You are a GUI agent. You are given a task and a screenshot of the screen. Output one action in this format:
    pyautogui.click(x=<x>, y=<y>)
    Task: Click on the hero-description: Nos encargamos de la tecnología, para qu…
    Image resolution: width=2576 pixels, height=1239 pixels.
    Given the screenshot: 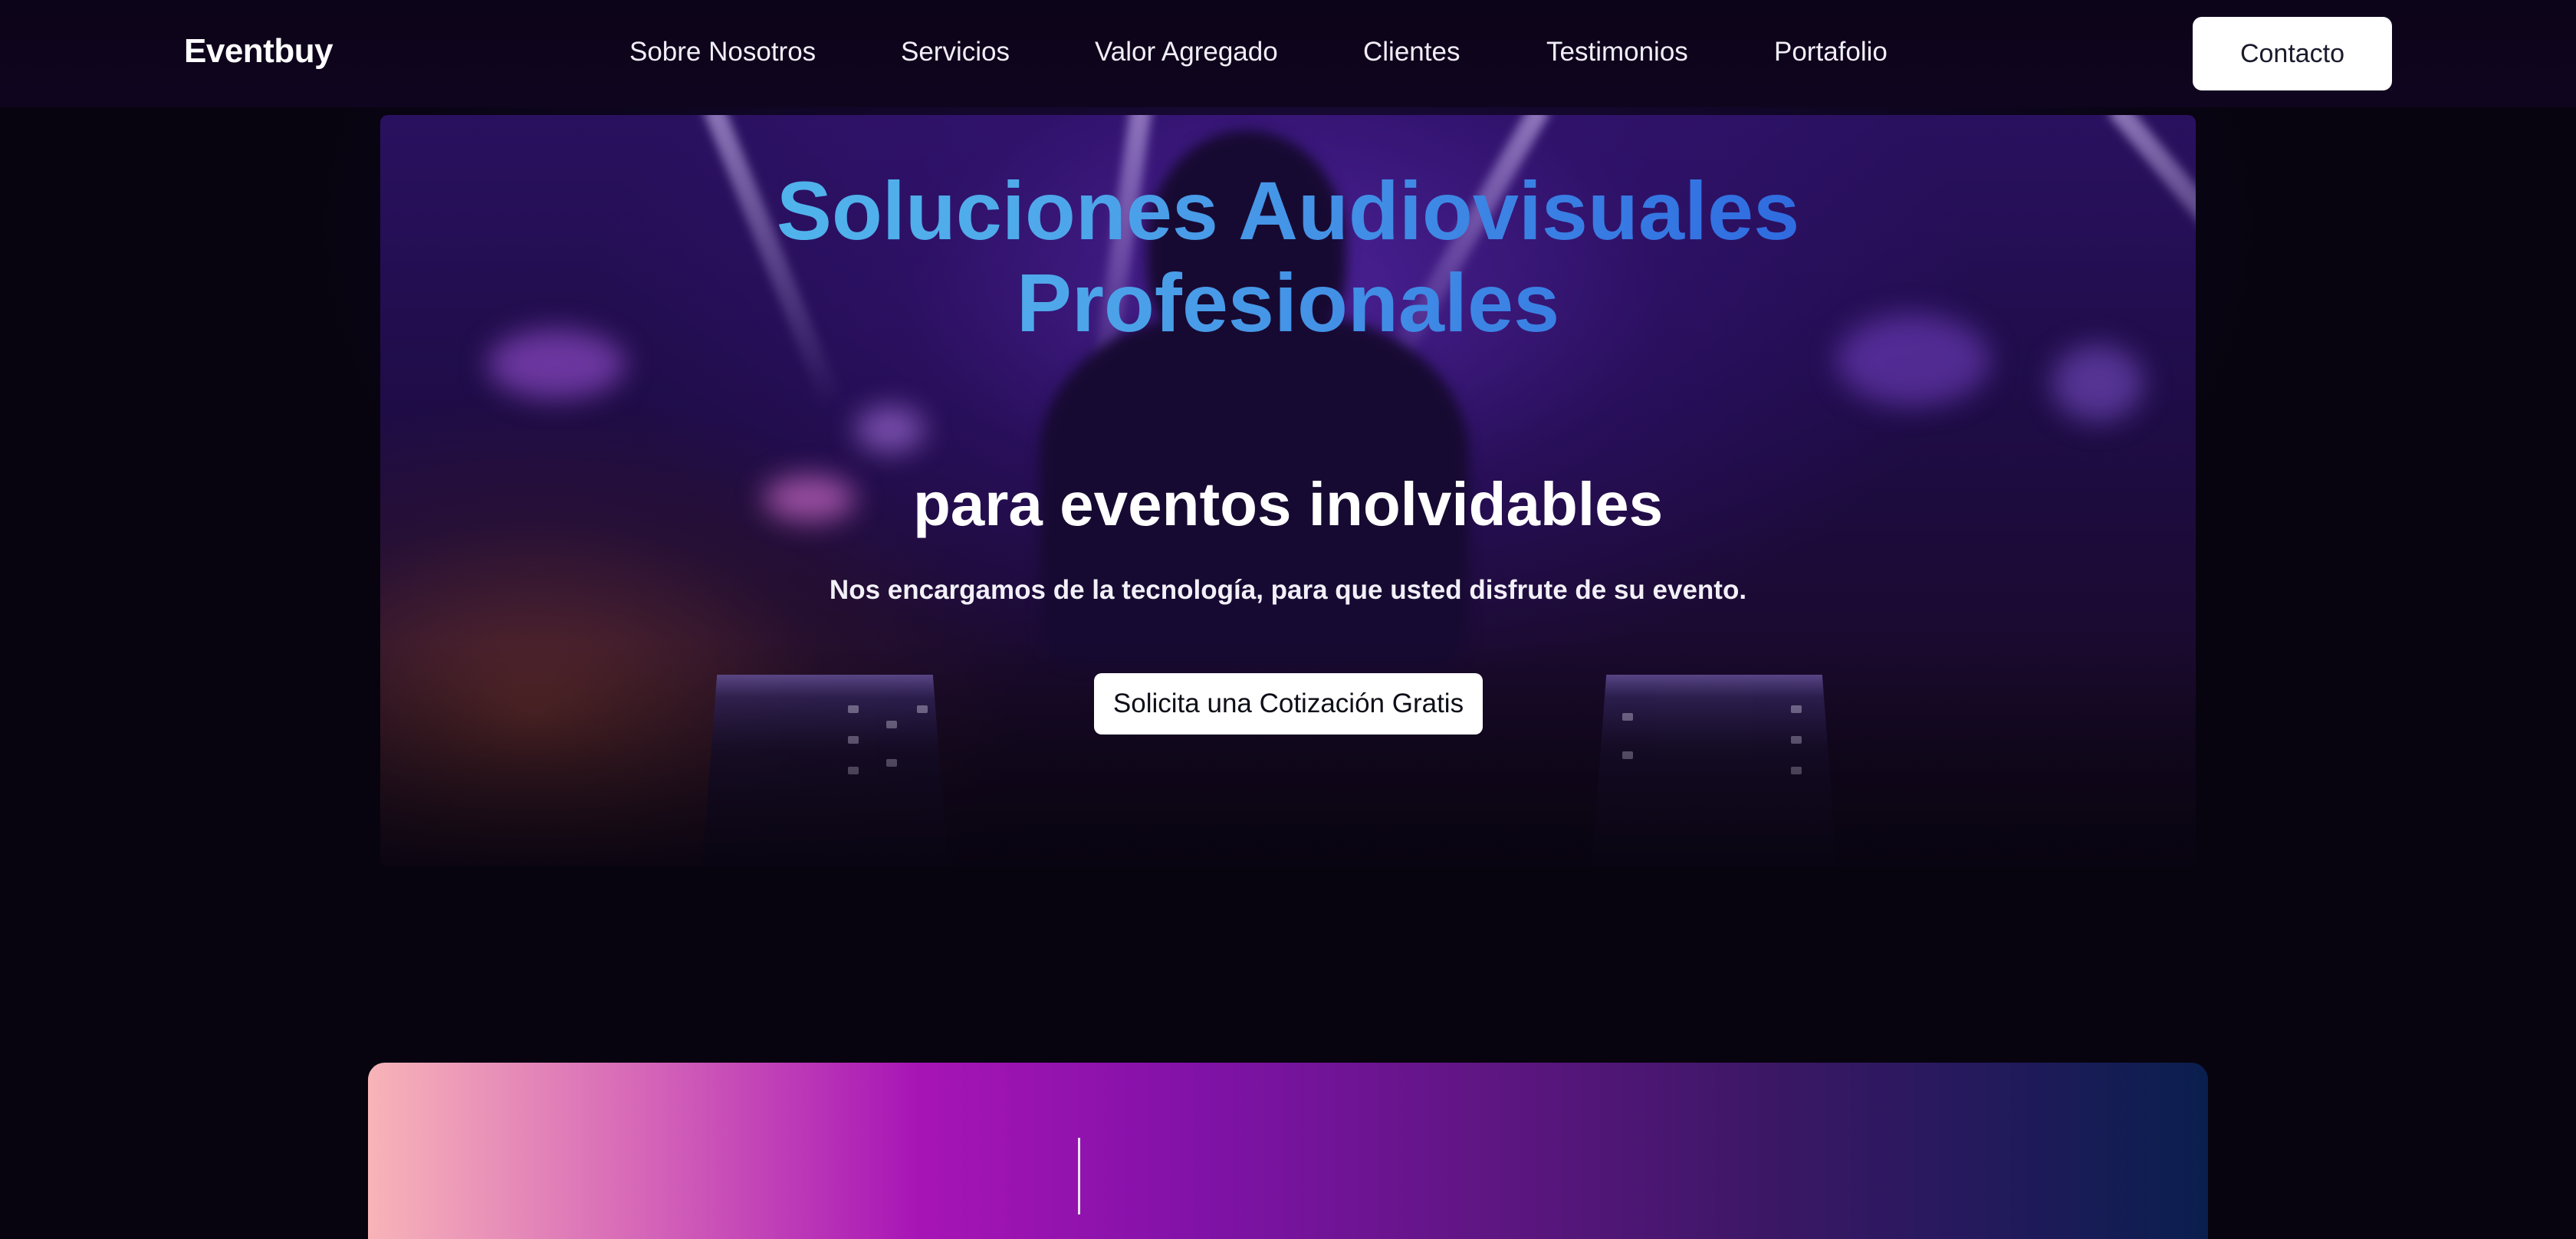 What is the action you would take?
    pyautogui.click(x=1288, y=590)
    